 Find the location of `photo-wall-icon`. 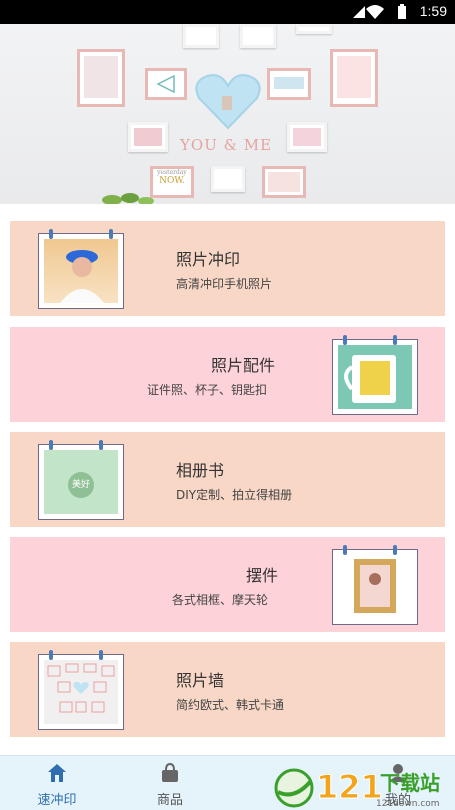

photo-wall-icon is located at coordinates (81, 688).